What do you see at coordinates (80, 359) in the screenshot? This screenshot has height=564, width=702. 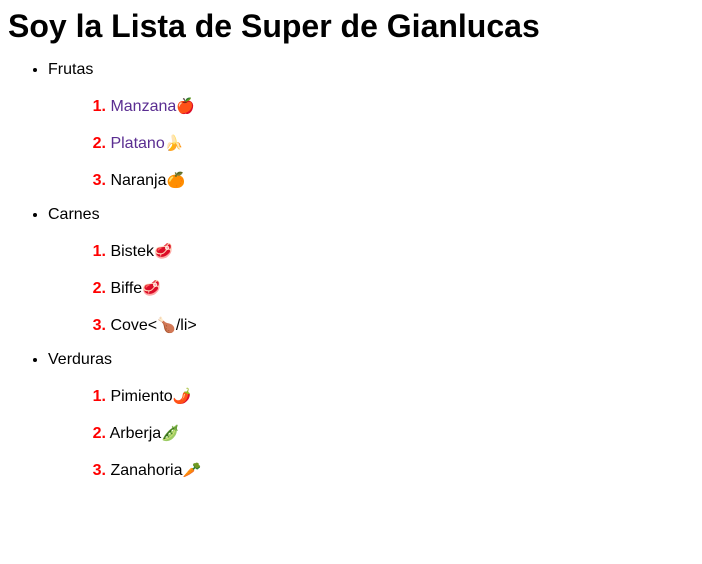 I see `category-label: Verduras` at bounding box center [80, 359].